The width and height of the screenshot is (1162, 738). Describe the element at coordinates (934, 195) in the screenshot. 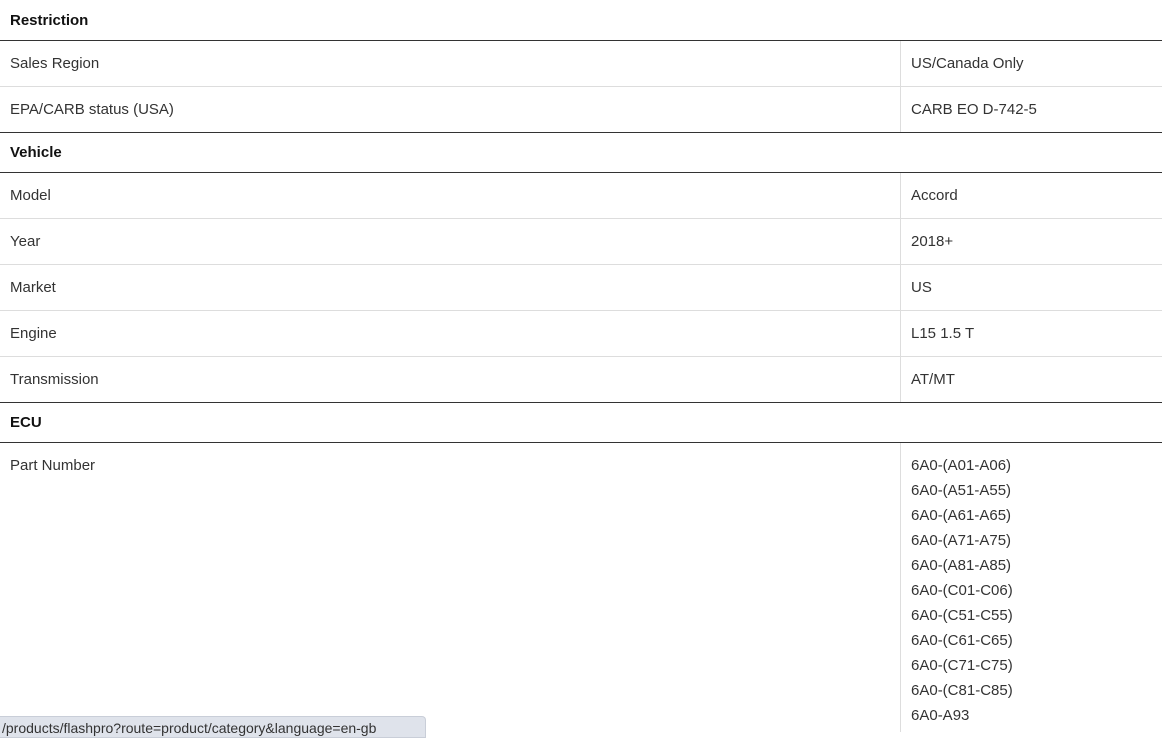

I see `row-value: Accord` at that location.